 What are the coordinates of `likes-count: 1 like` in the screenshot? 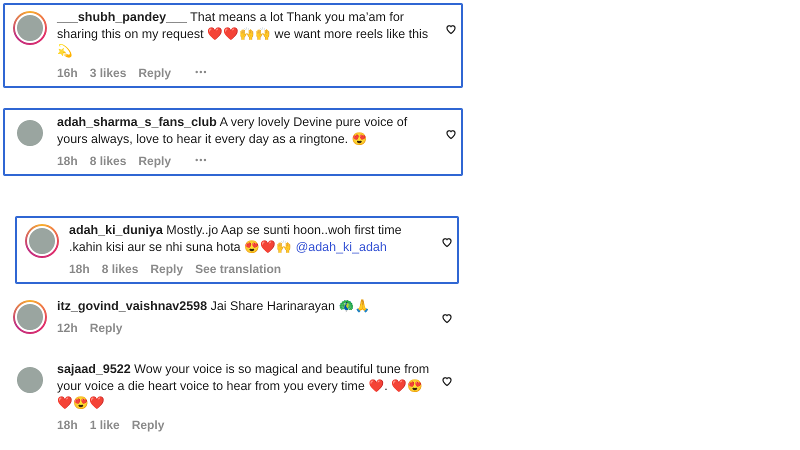 It's located at (105, 425).